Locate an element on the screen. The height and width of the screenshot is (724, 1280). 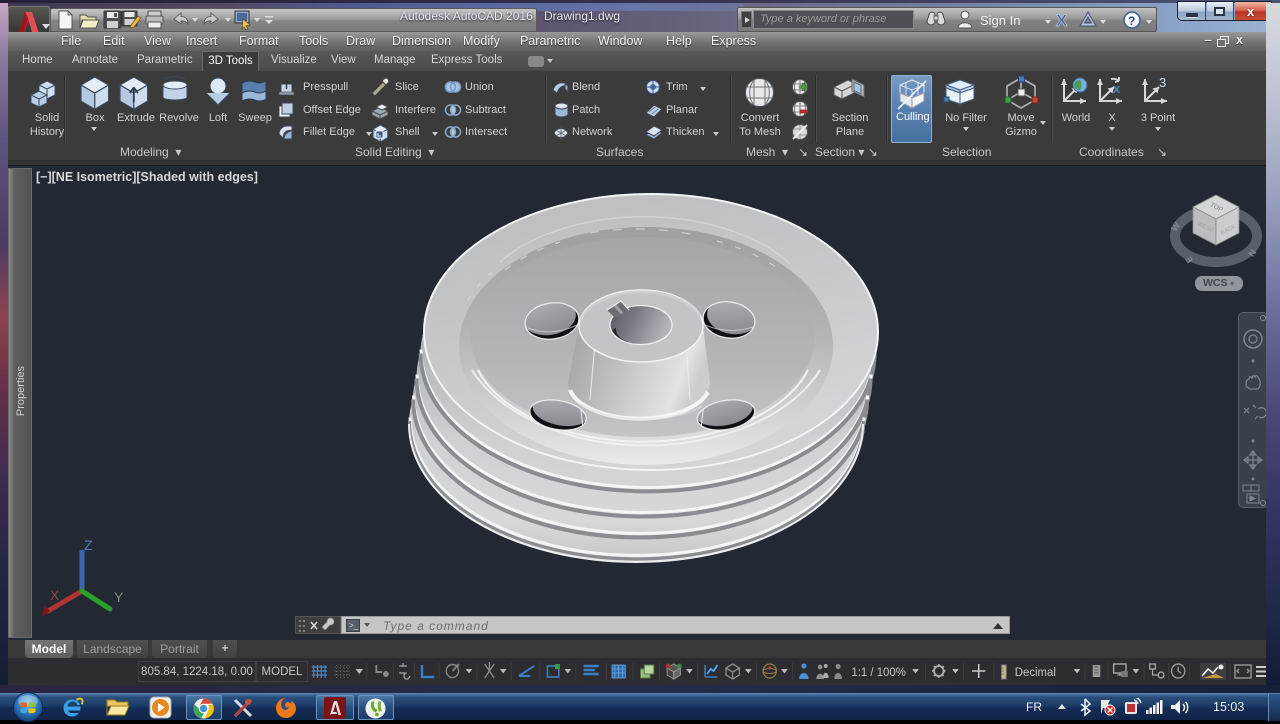
svg-text: x is located at coordinates (1117, 88).